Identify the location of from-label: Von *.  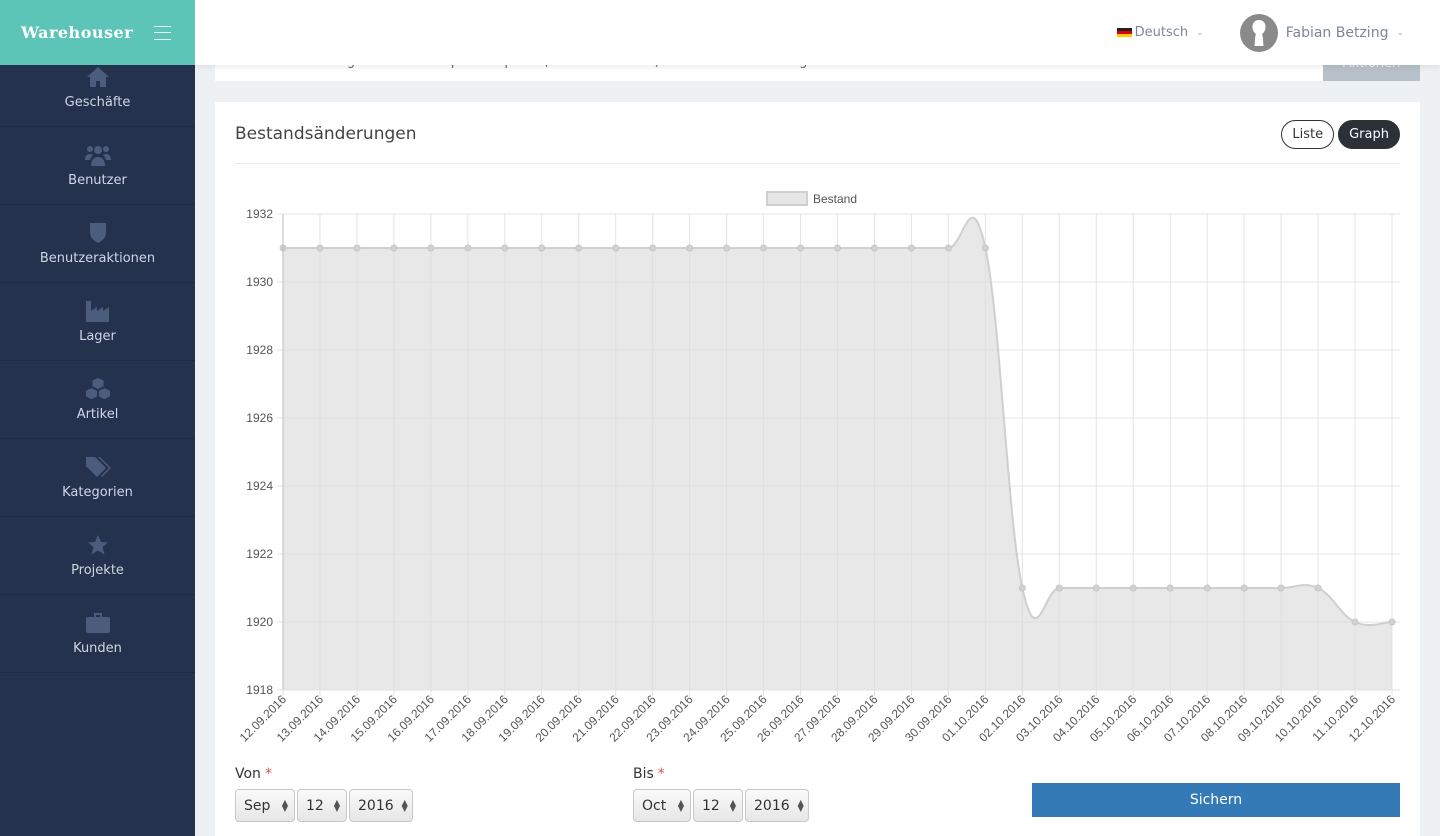
(253, 774).